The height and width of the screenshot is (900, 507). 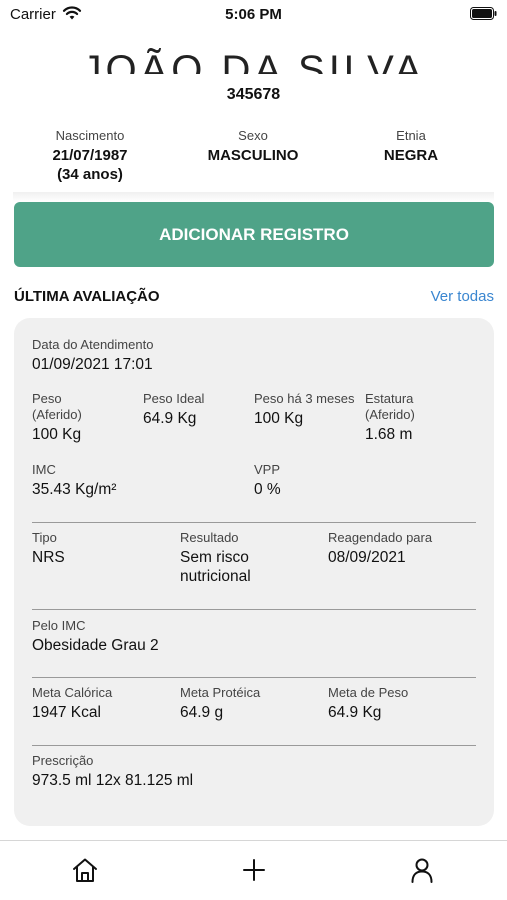 I want to click on weight-goal-field: Meta de Peso 64.9 Kg, so click(x=368, y=703).